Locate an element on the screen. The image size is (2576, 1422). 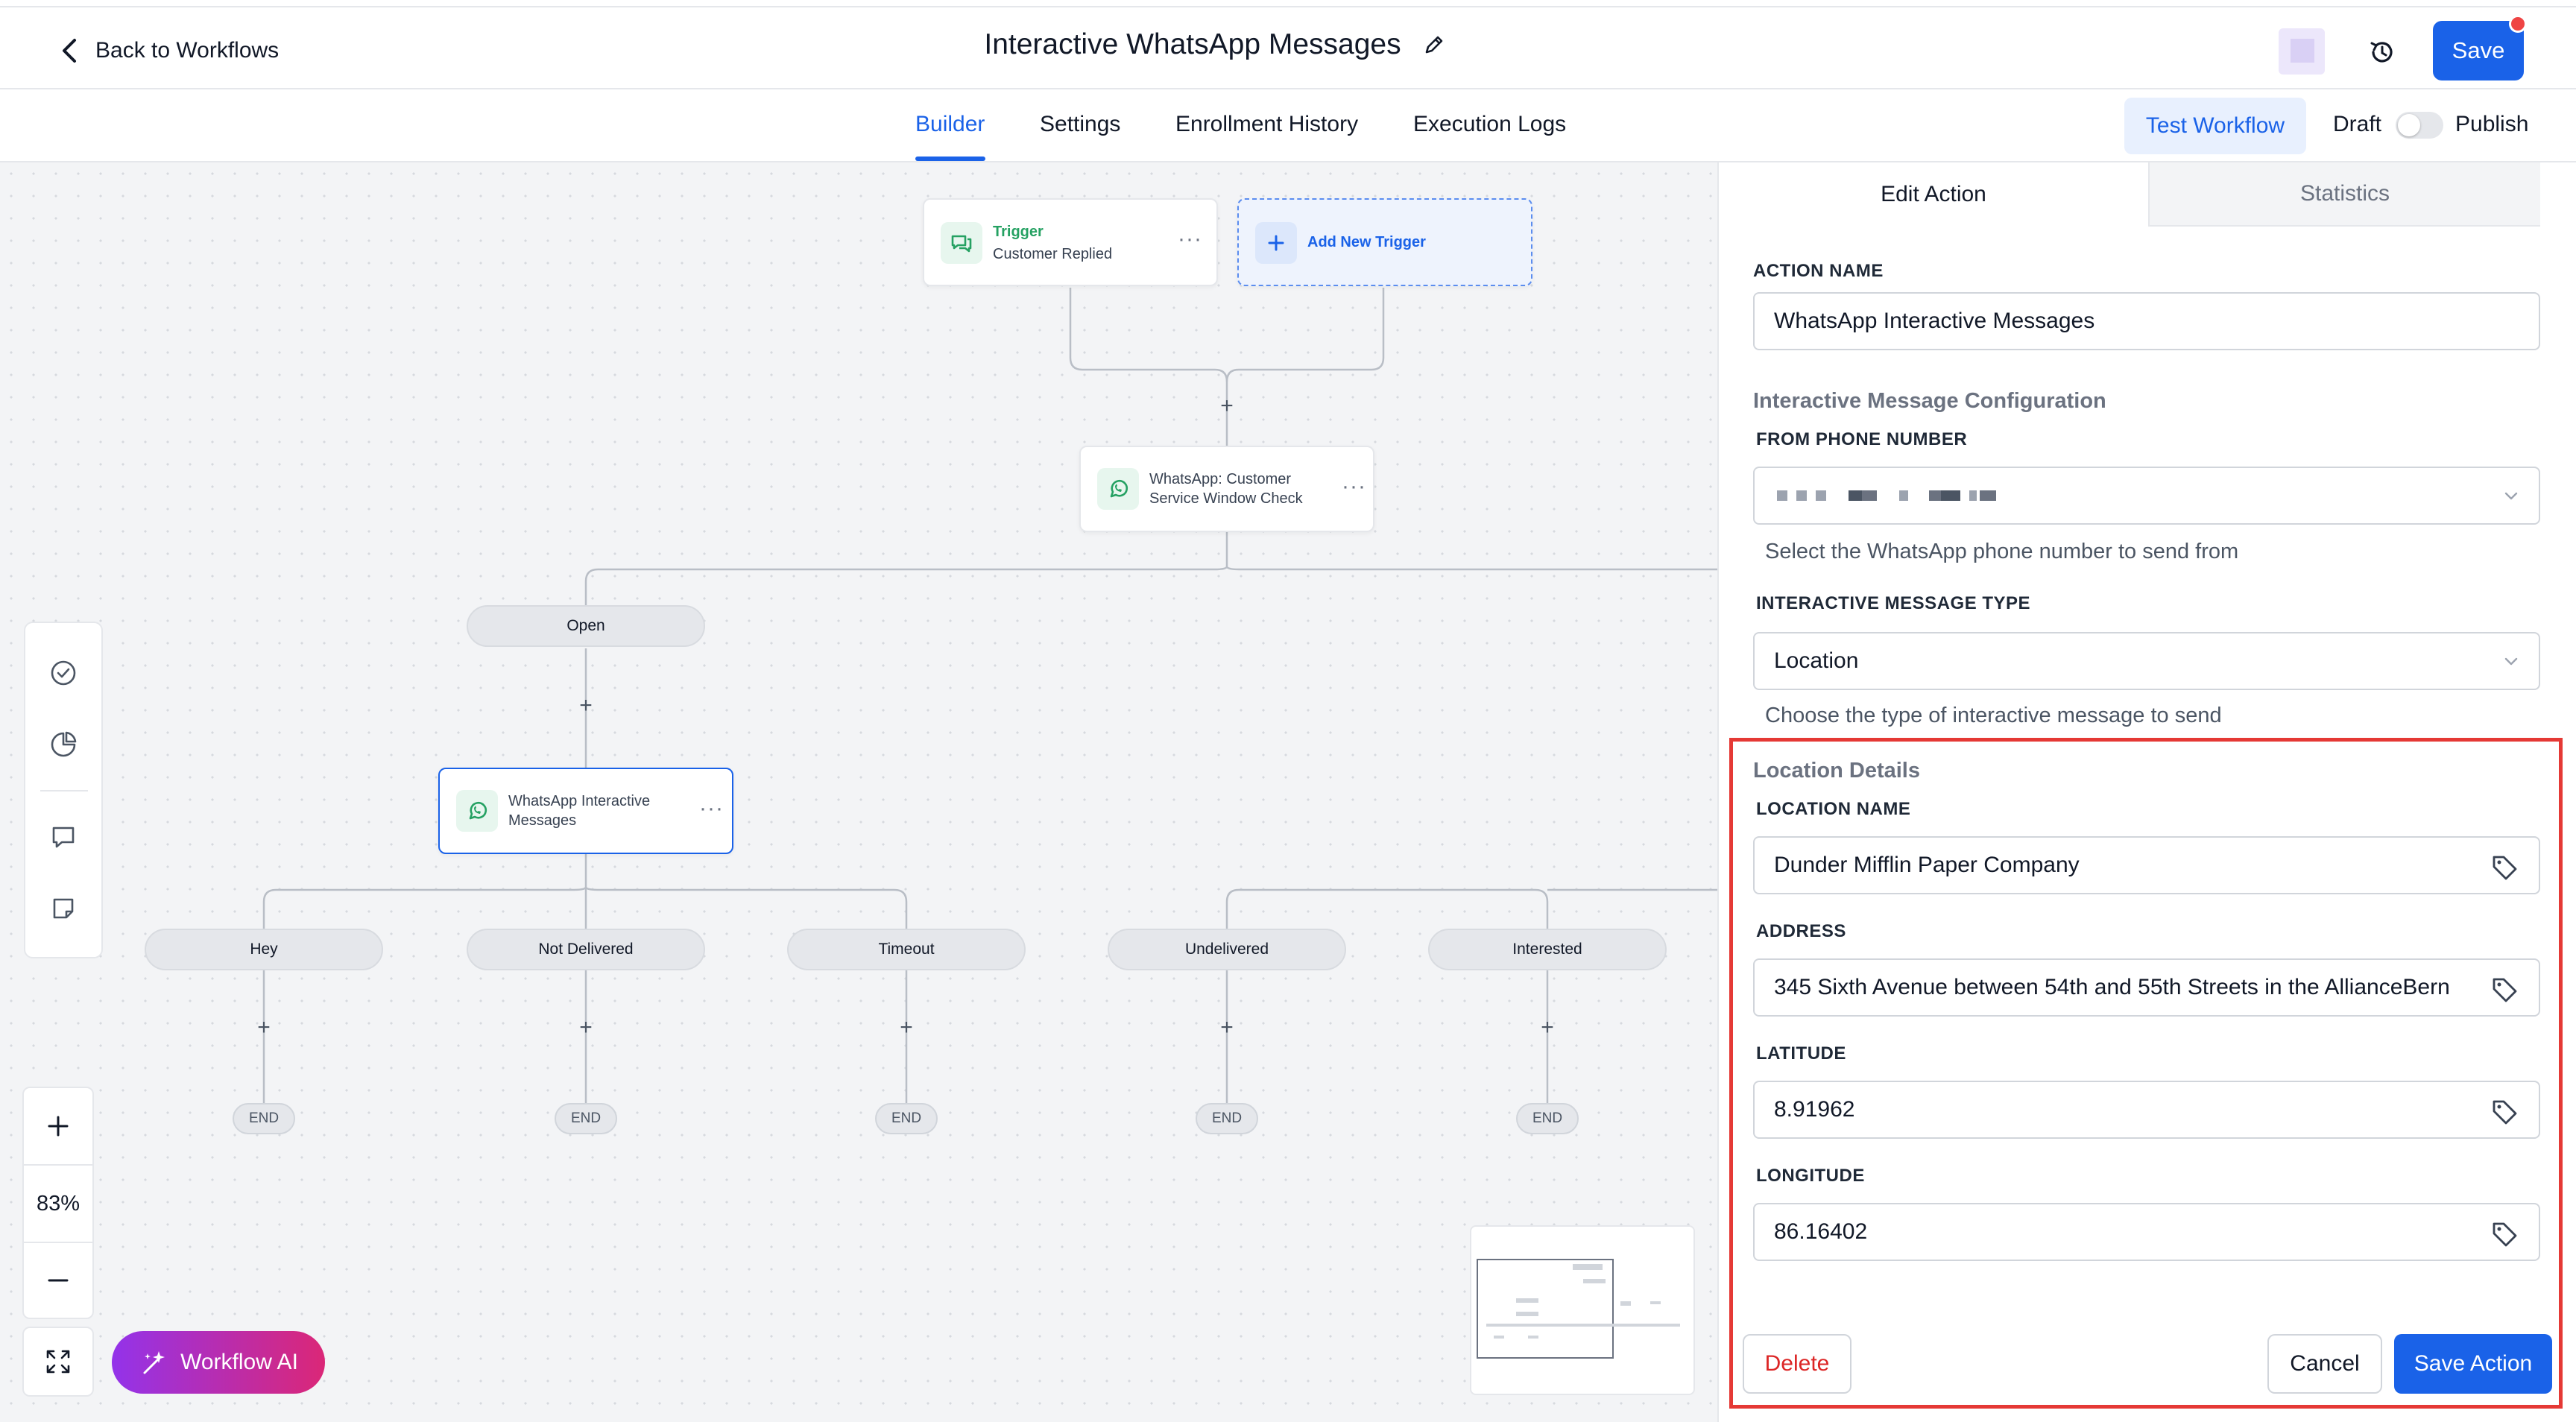
workflow-ai-label: Workflow AI is located at coordinates (239, 1362).